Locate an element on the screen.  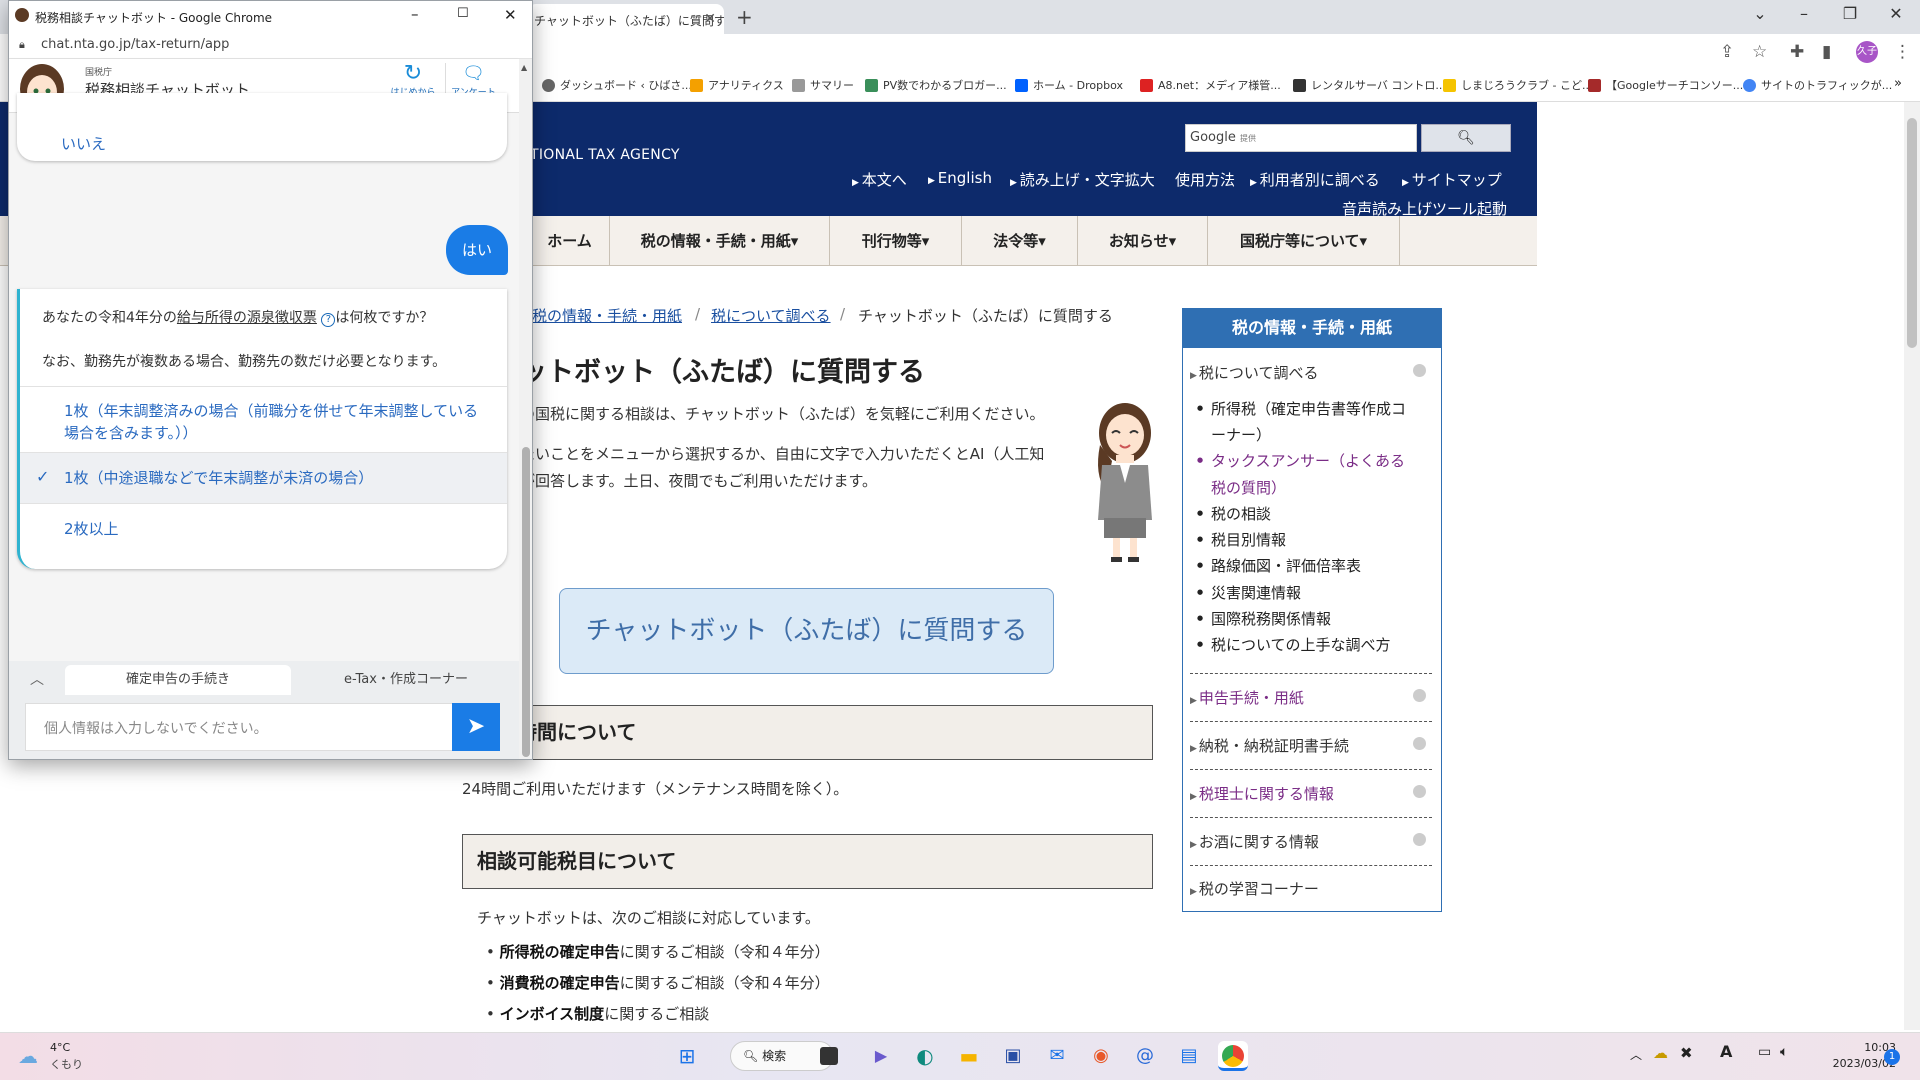
header-link-readaloud: 読み上げ・文字拡大 is located at coordinates (1082, 179).